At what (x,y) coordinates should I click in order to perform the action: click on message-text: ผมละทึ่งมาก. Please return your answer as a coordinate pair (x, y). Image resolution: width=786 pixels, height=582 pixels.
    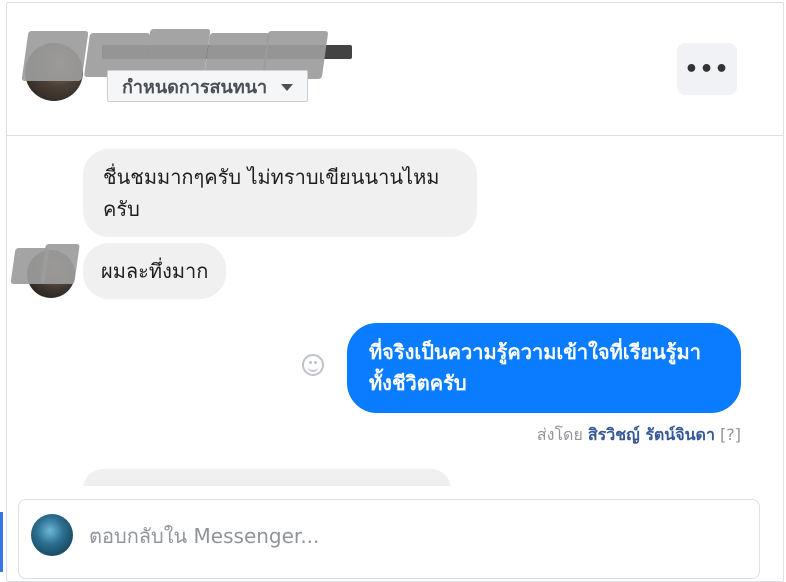
    Looking at the image, I should click on (155, 271).